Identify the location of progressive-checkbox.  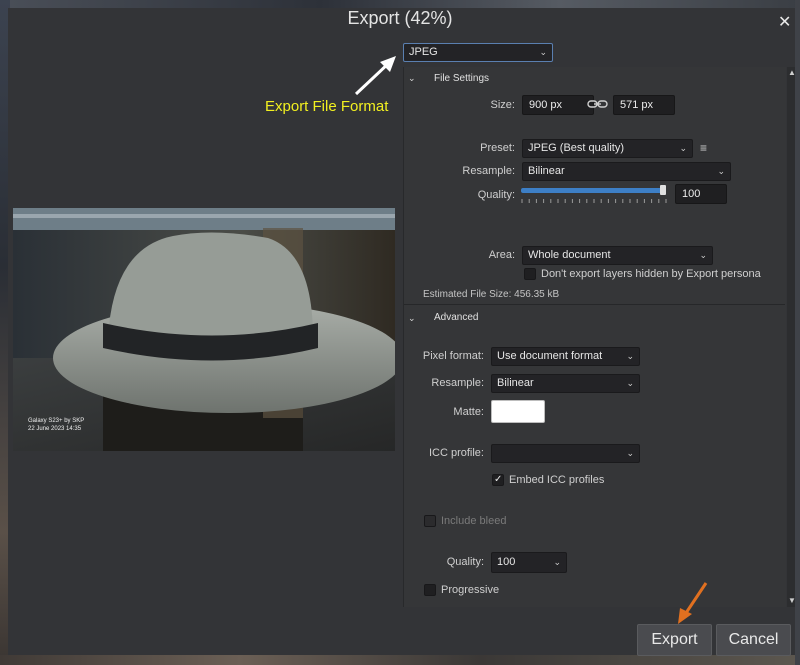
(430, 590).